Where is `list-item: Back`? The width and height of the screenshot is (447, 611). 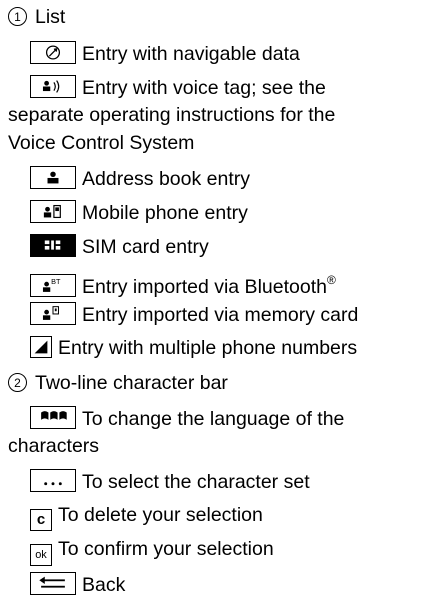
list-item: Back is located at coordinates (77, 584).